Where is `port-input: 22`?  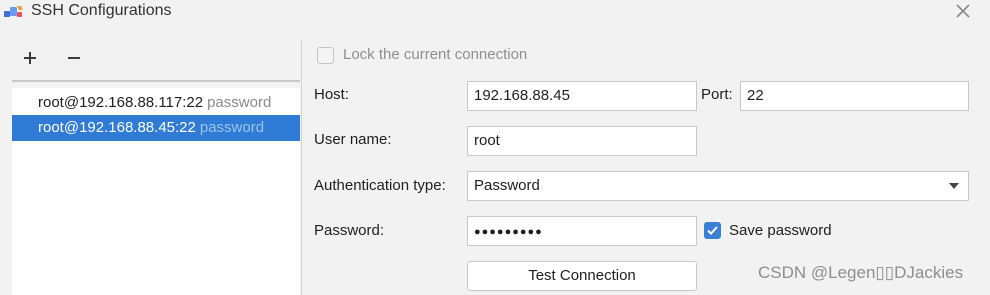
port-input: 22 is located at coordinates (854, 96).